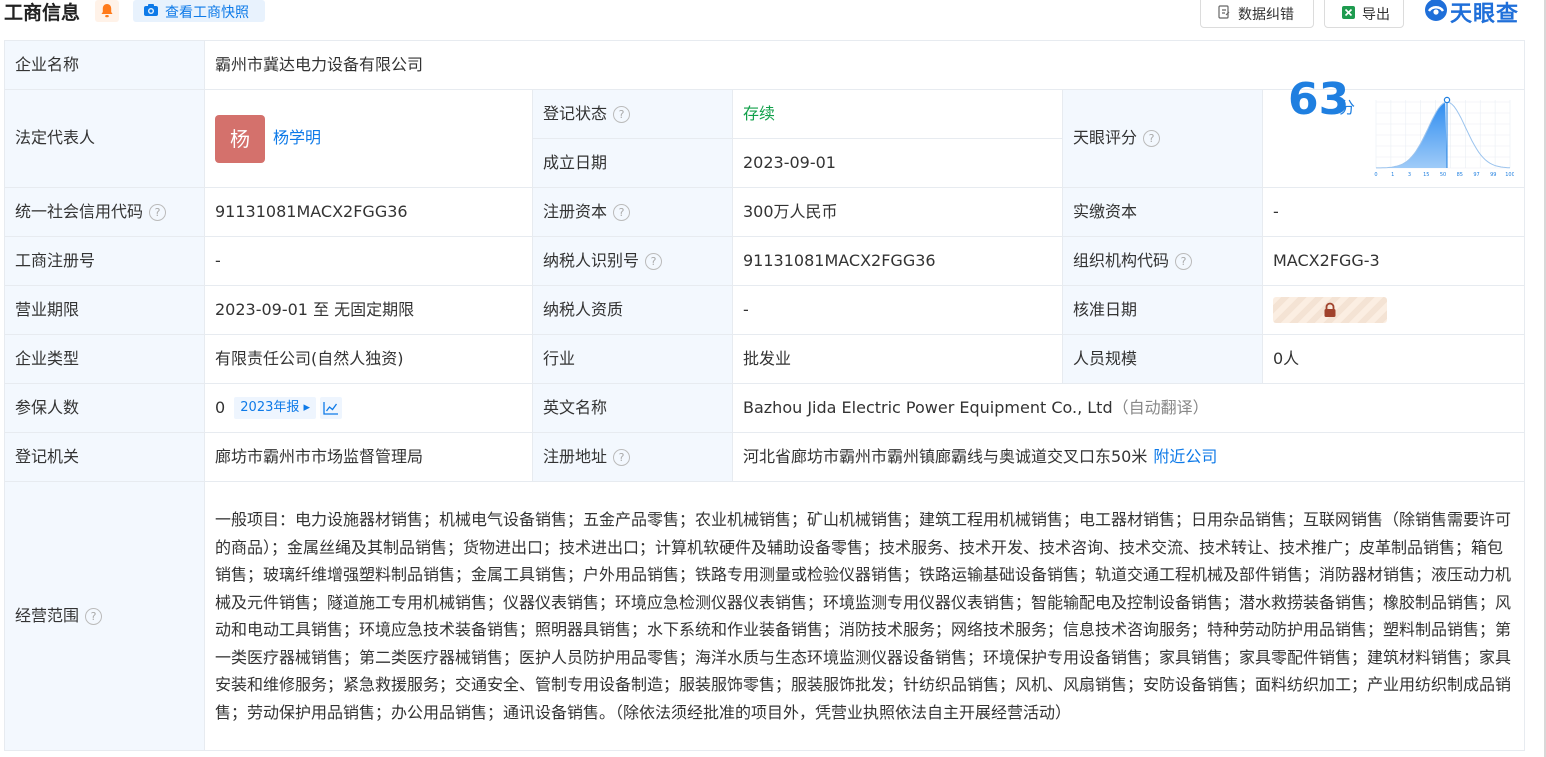  Describe the element at coordinates (897, 212) in the screenshot. I see `reg-capital-value: 300万人民币` at that location.